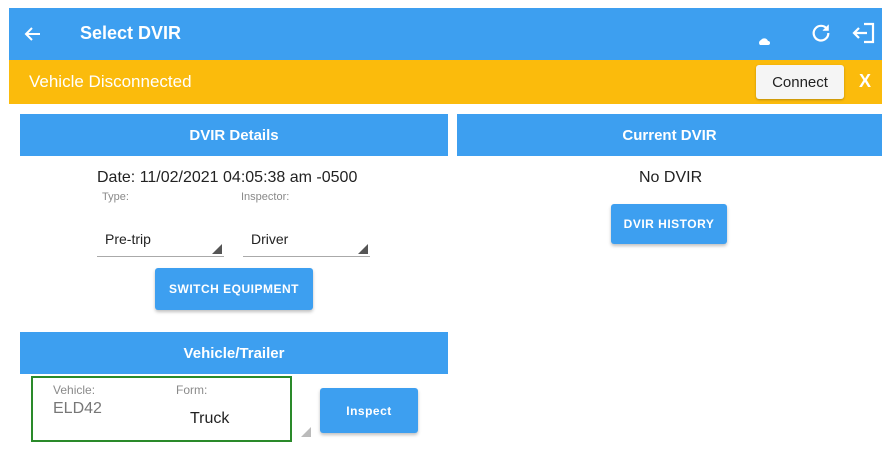  I want to click on form-label: Form:, so click(192, 390).